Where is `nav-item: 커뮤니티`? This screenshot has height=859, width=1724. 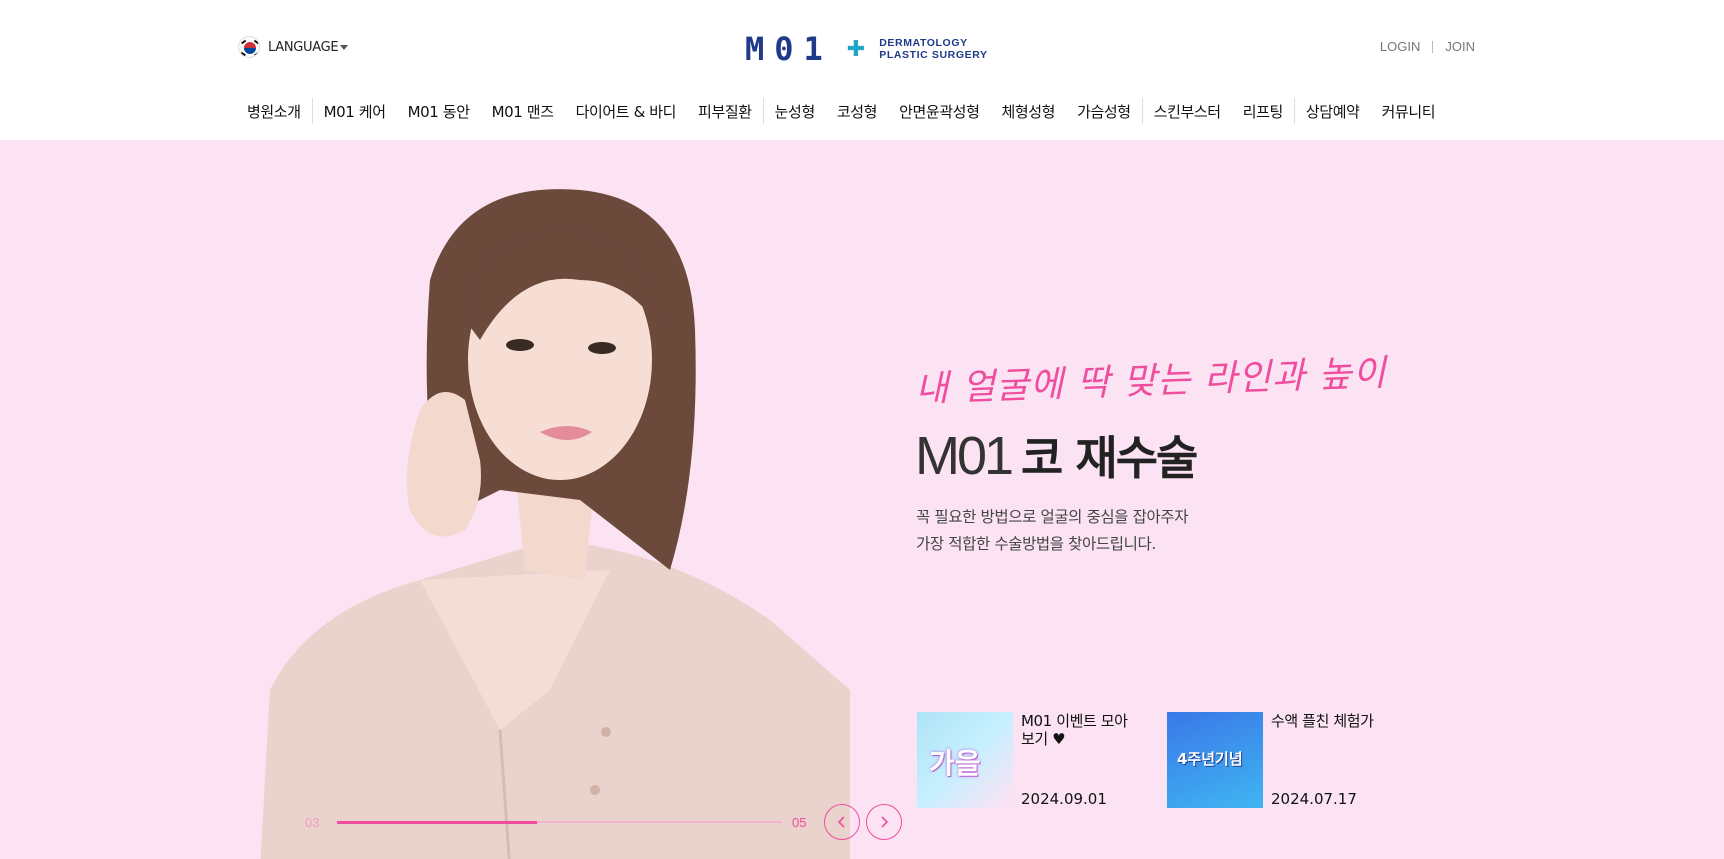 nav-item: 커뮤니티 is located at coordinates (1409, 111).